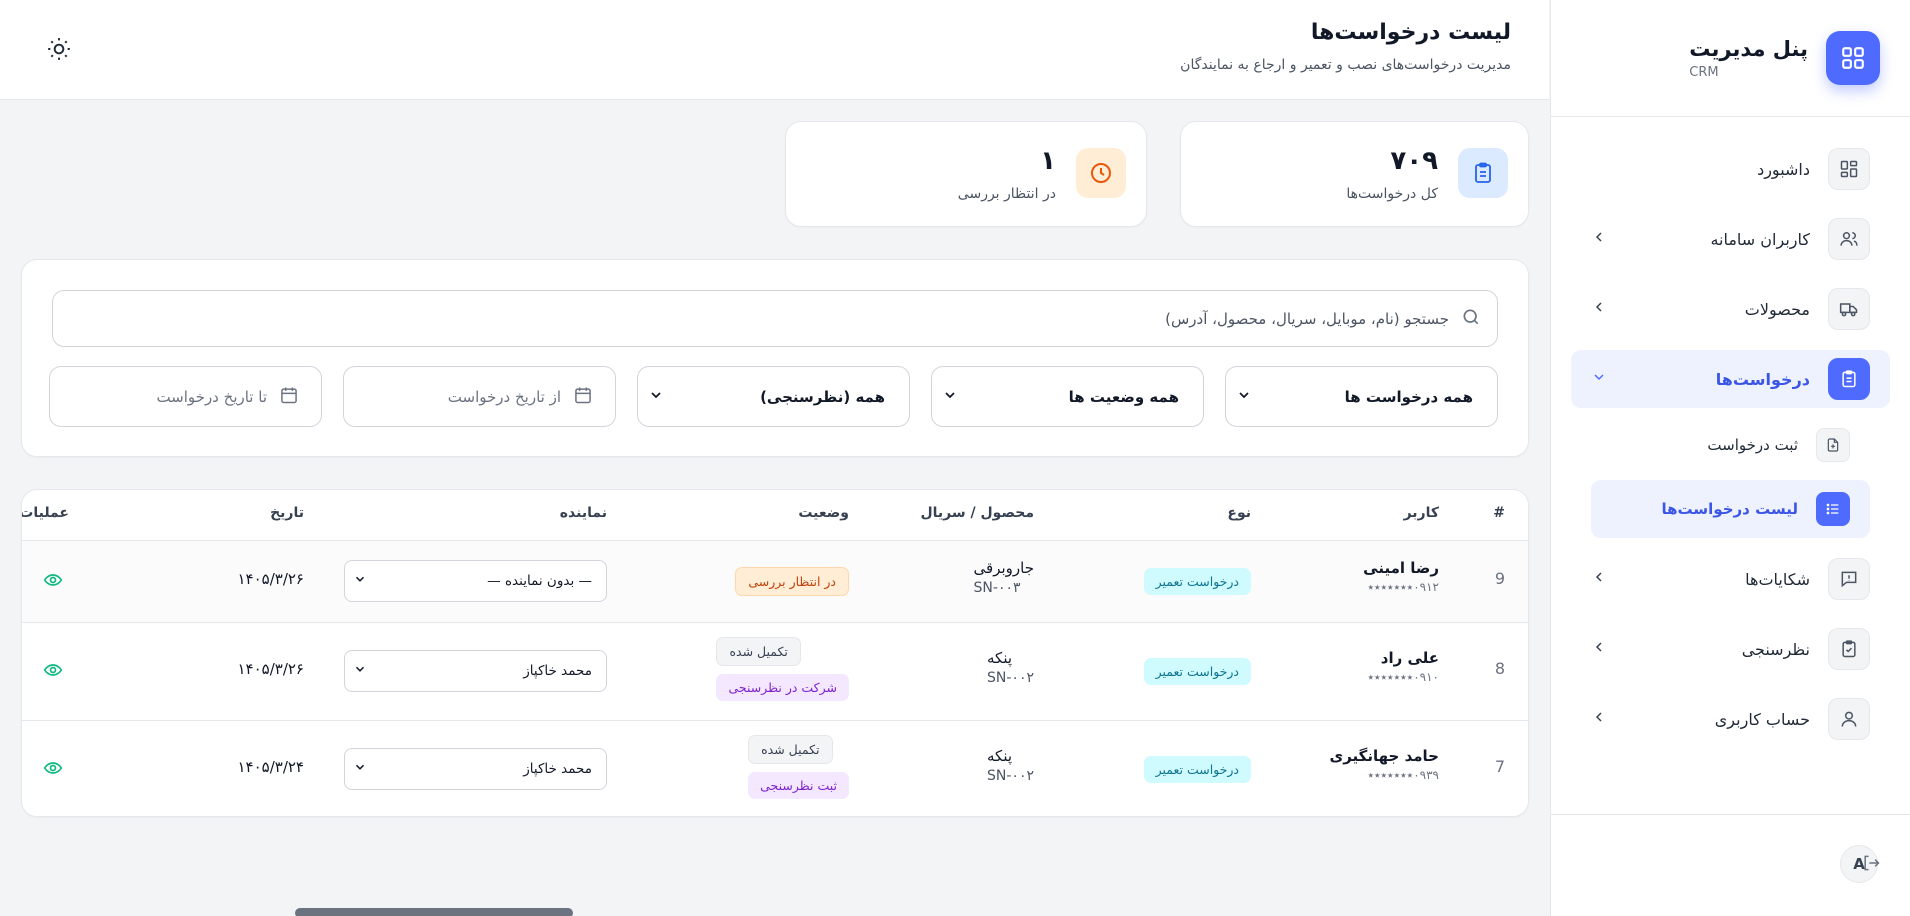  I want to click on representative-select: — بدون نماینده —, so click(475, 581).